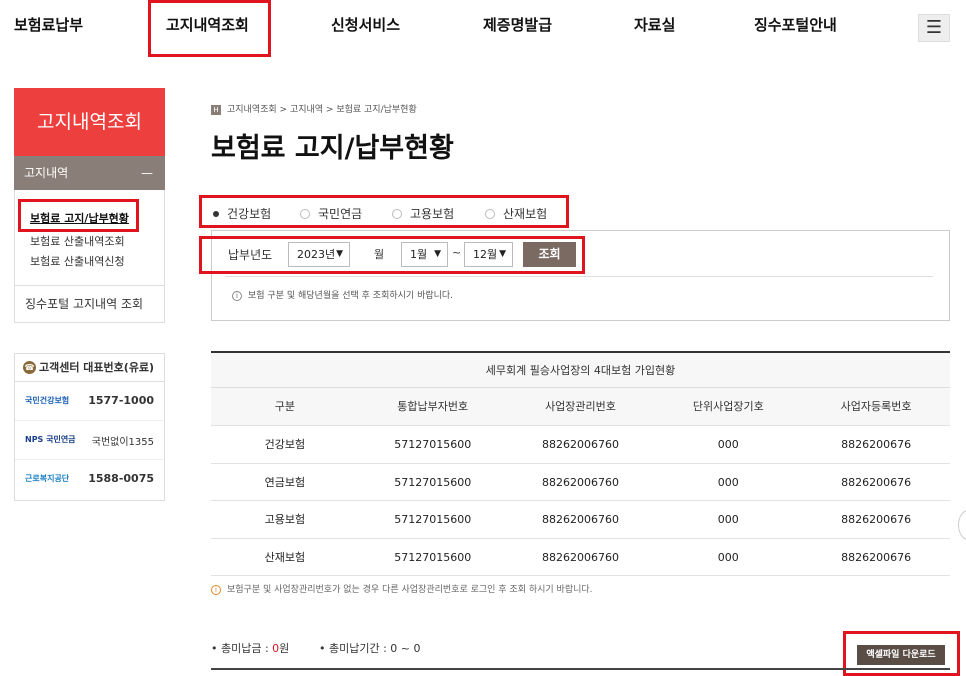 This screenshot has height=676, width=966. I want to click on table-cell: 고용보험, so click(285, 519).